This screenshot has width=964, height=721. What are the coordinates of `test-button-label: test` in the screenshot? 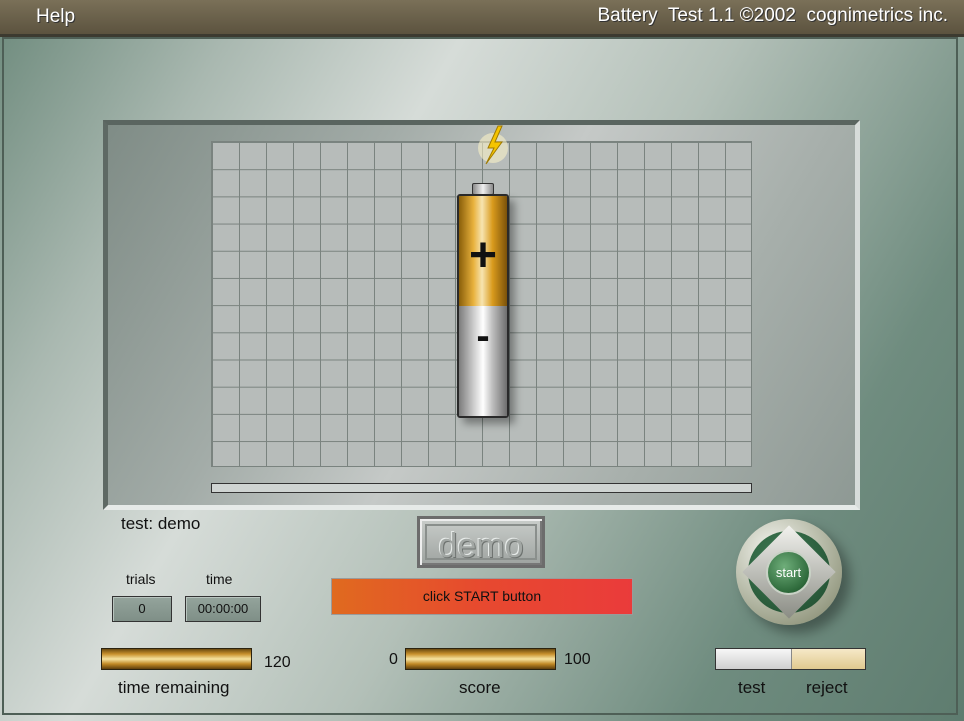 It's located at (752, 687).